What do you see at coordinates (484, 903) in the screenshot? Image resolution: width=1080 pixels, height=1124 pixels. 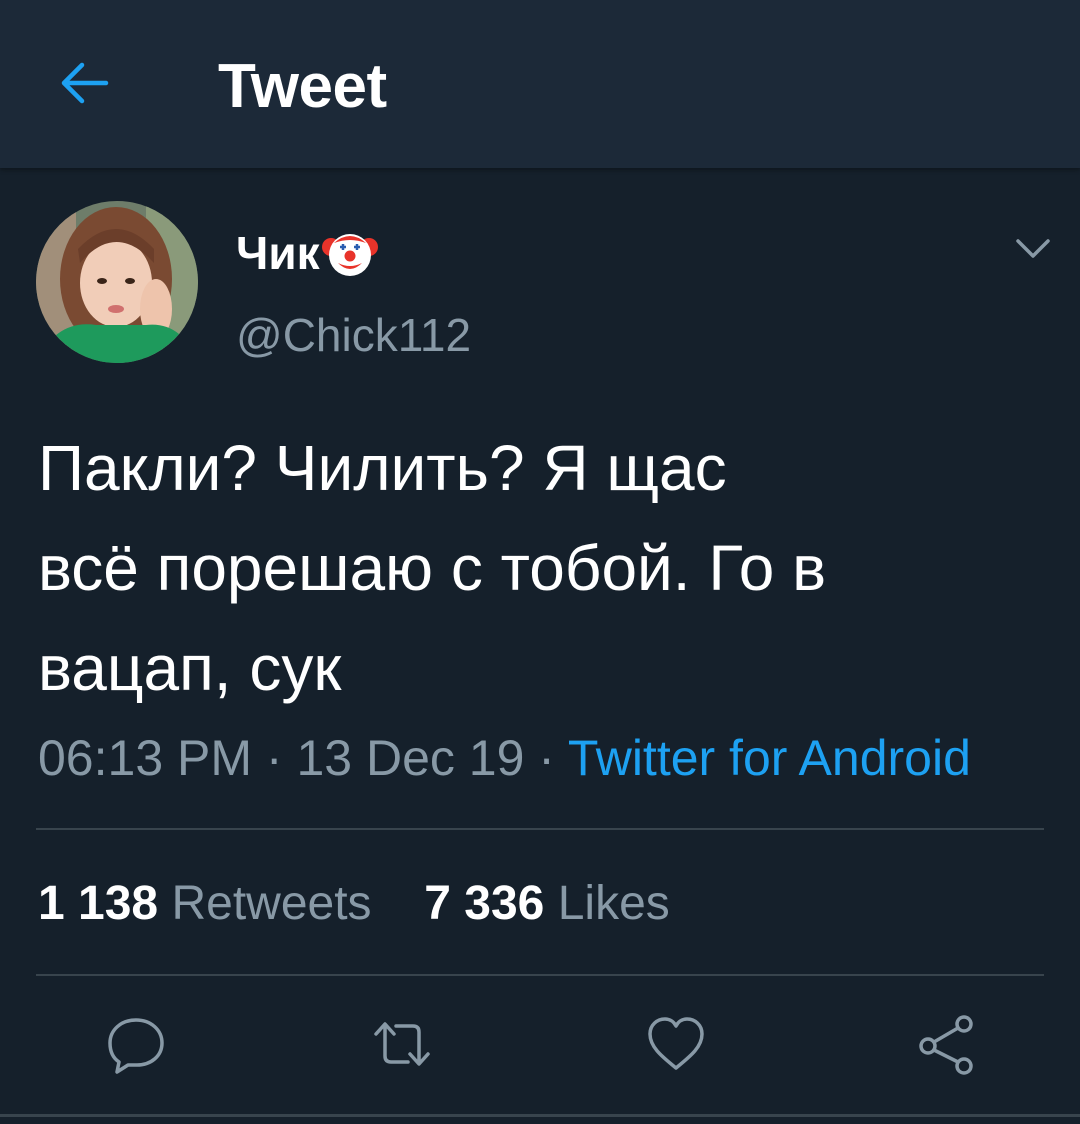 I see `likes-count: 7 336` at bounding box center [484, 903].